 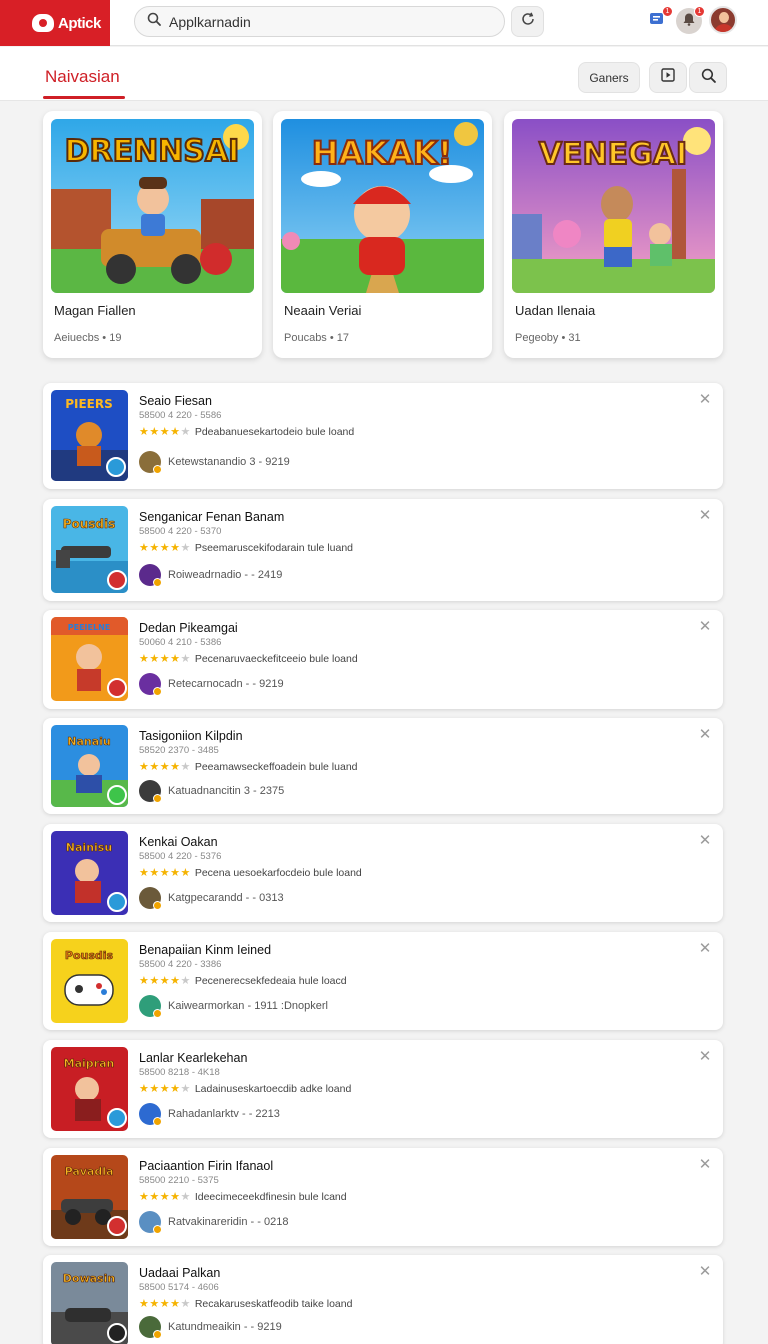 I want to click on messages-button: 1, so click(x=658, y=20).